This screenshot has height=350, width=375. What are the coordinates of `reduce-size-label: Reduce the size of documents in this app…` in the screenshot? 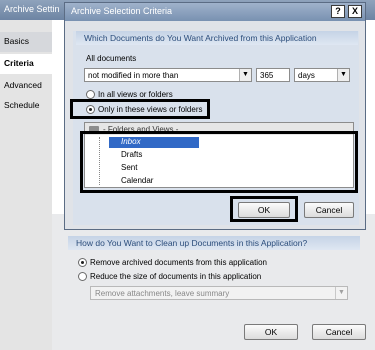 It's located at (176, 276).